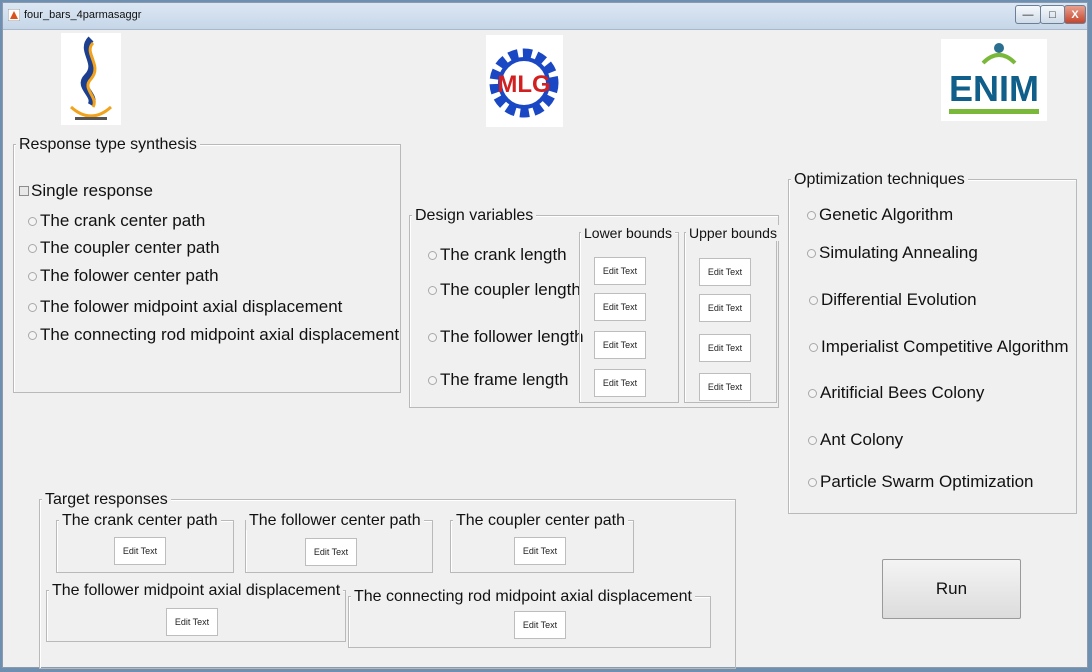 The width and height of the screenshot is (1092, 672). Describe the element at coordinates (886, 214) in the screenshot. I see `radio-label: Genetic Algorithm` at that location.